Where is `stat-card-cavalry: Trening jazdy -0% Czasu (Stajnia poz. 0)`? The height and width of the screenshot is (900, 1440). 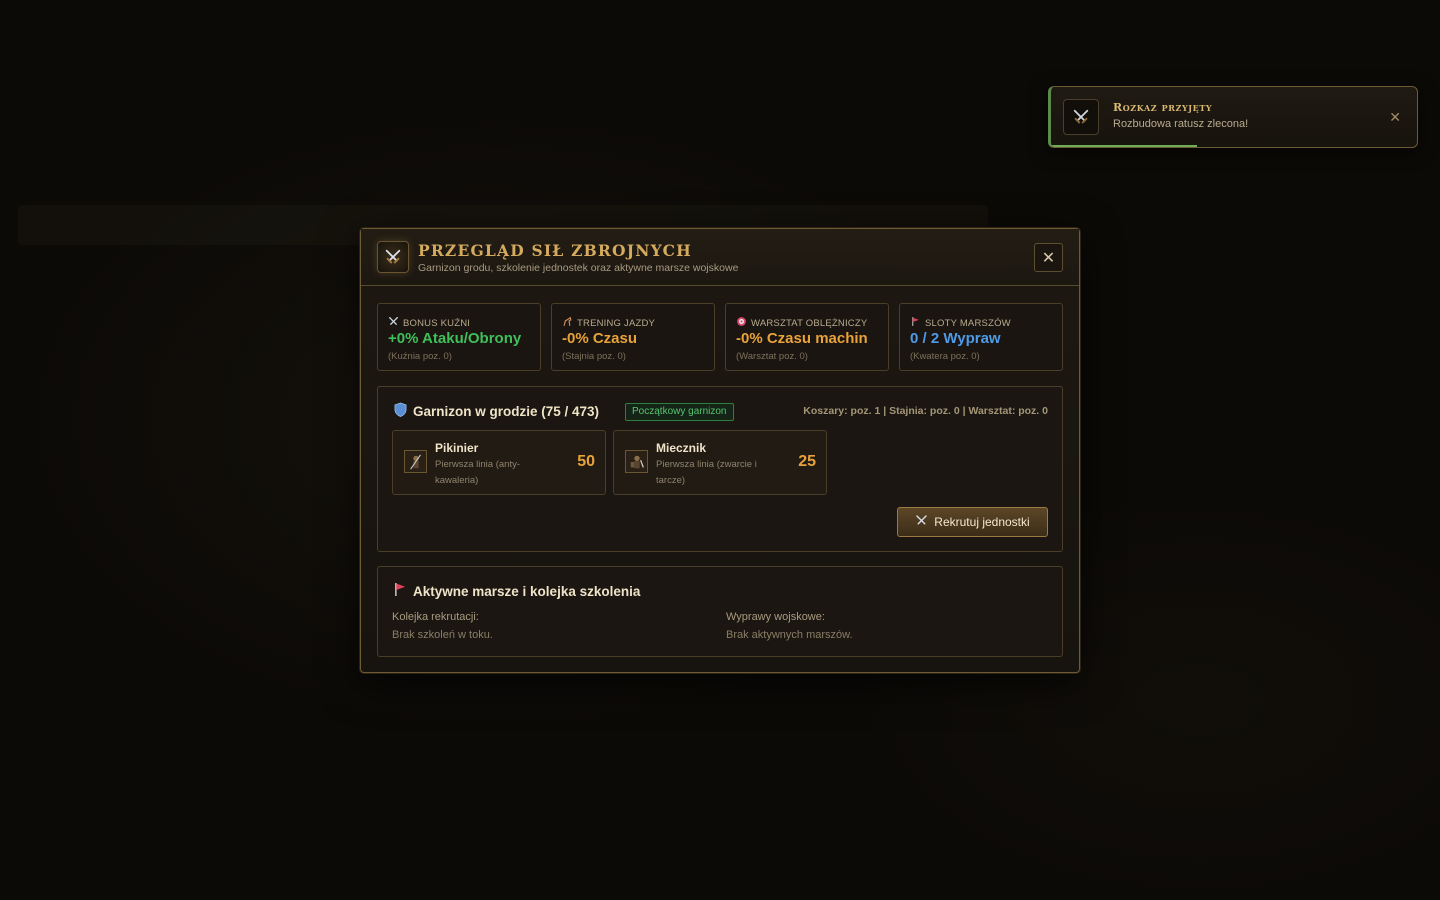
stat-card-cavalry: Trening jazdy -0% Czasu (Stajnia poz. 0) is located at coordinates (633, 337).